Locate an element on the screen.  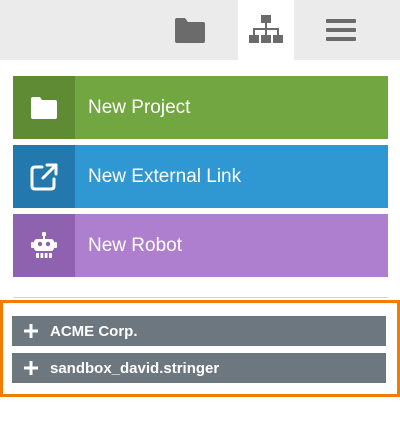
tab-menu is located at coordinates (341, 30).